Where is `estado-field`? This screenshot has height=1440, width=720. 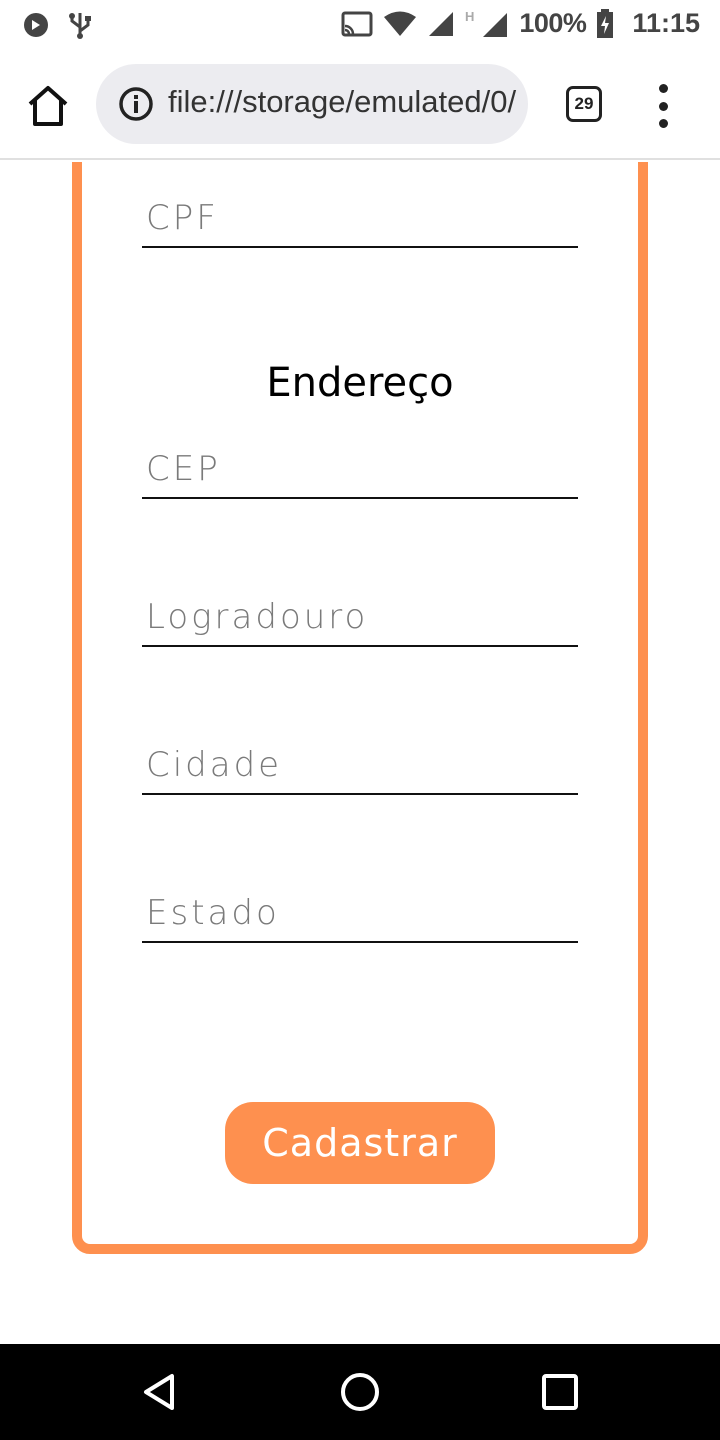 estado-field is located at coordinates (360, 906).